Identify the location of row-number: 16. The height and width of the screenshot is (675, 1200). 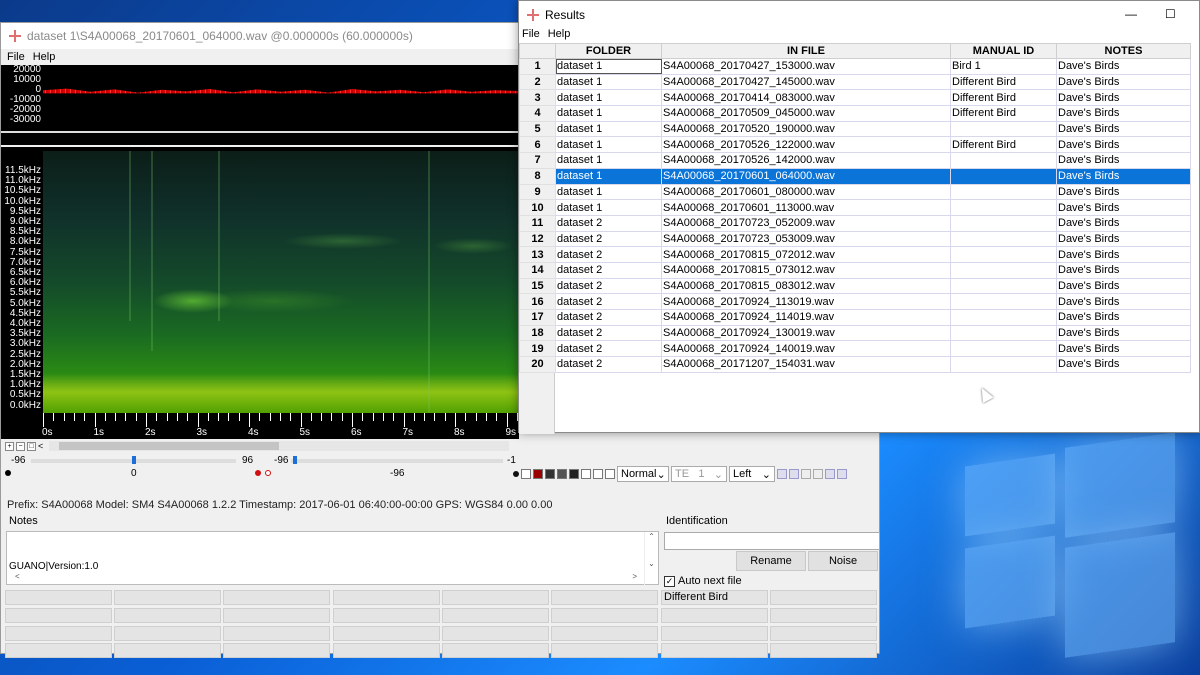
(537, 301).